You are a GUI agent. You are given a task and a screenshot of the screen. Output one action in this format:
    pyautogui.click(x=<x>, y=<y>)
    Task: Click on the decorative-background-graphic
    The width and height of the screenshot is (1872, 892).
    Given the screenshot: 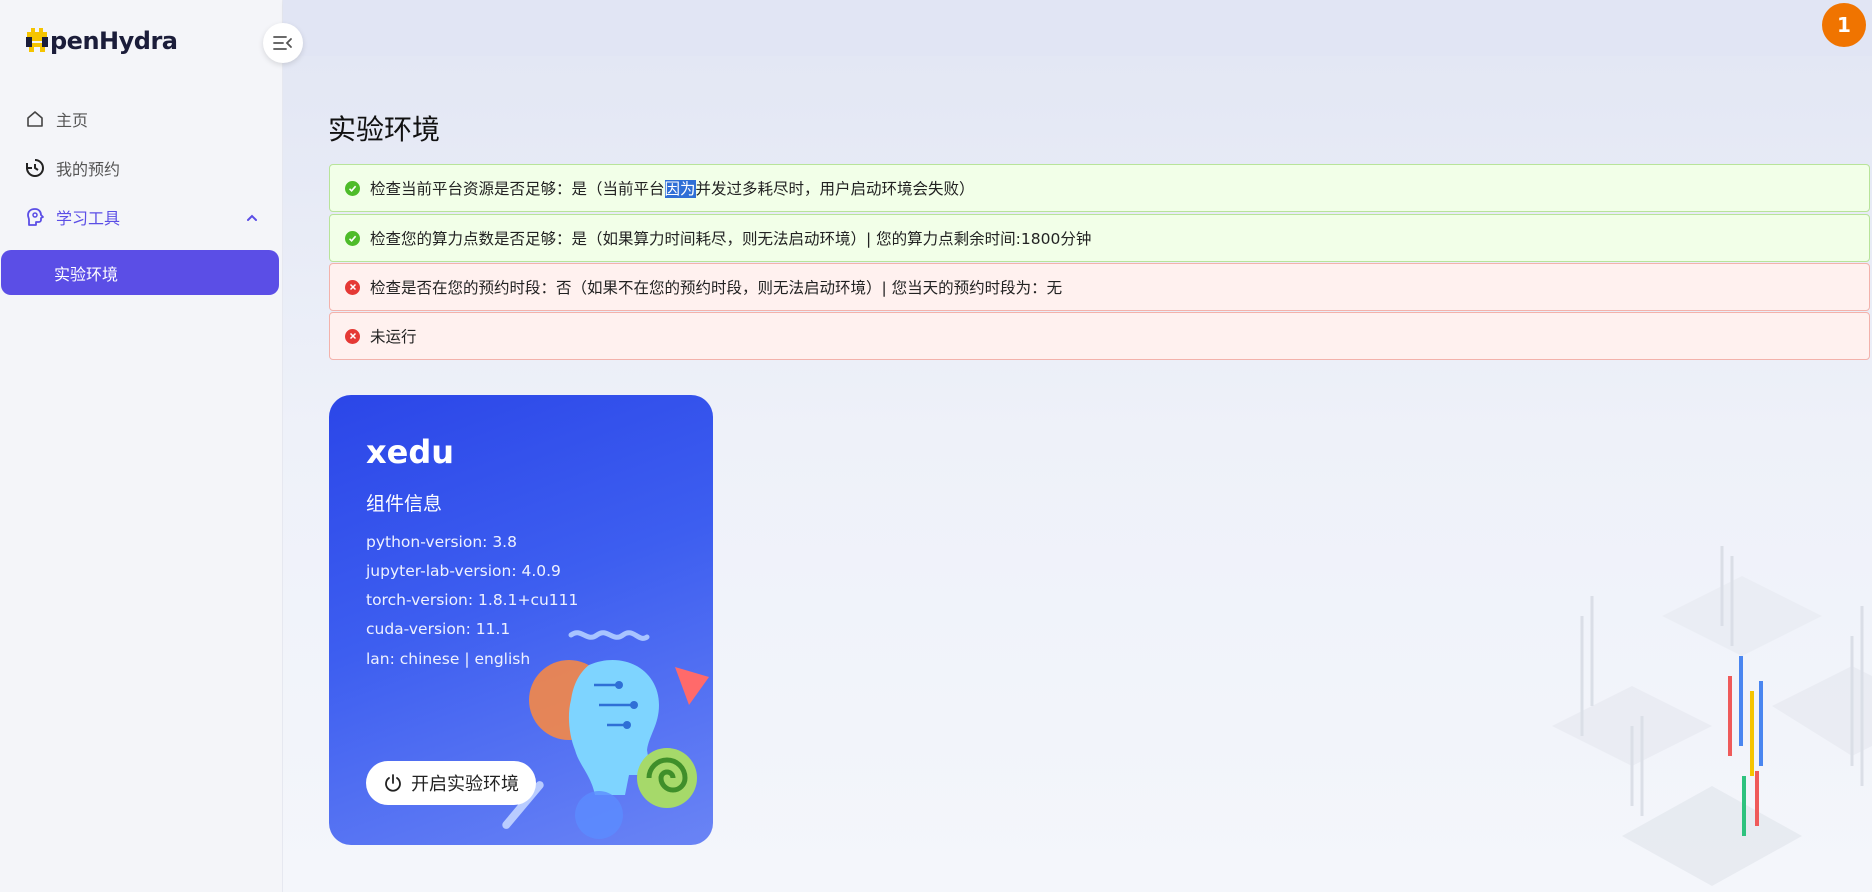 What is the action you would take?
    pyautogui.click(x=1712, y=716)
    